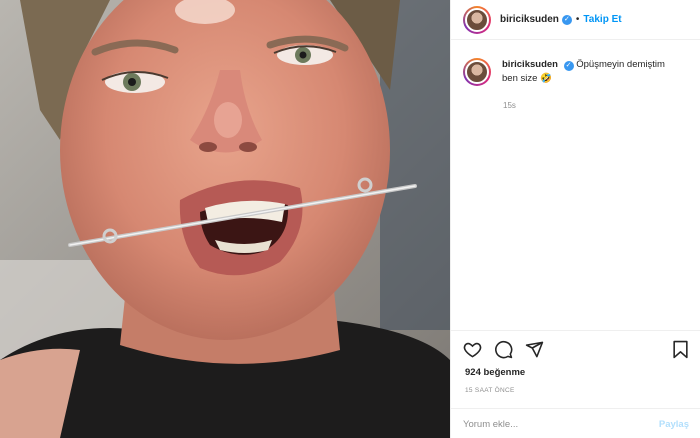 The width and height of the screenshot is (700, 438). I want to click on caption-avatar, so click(477, 72).